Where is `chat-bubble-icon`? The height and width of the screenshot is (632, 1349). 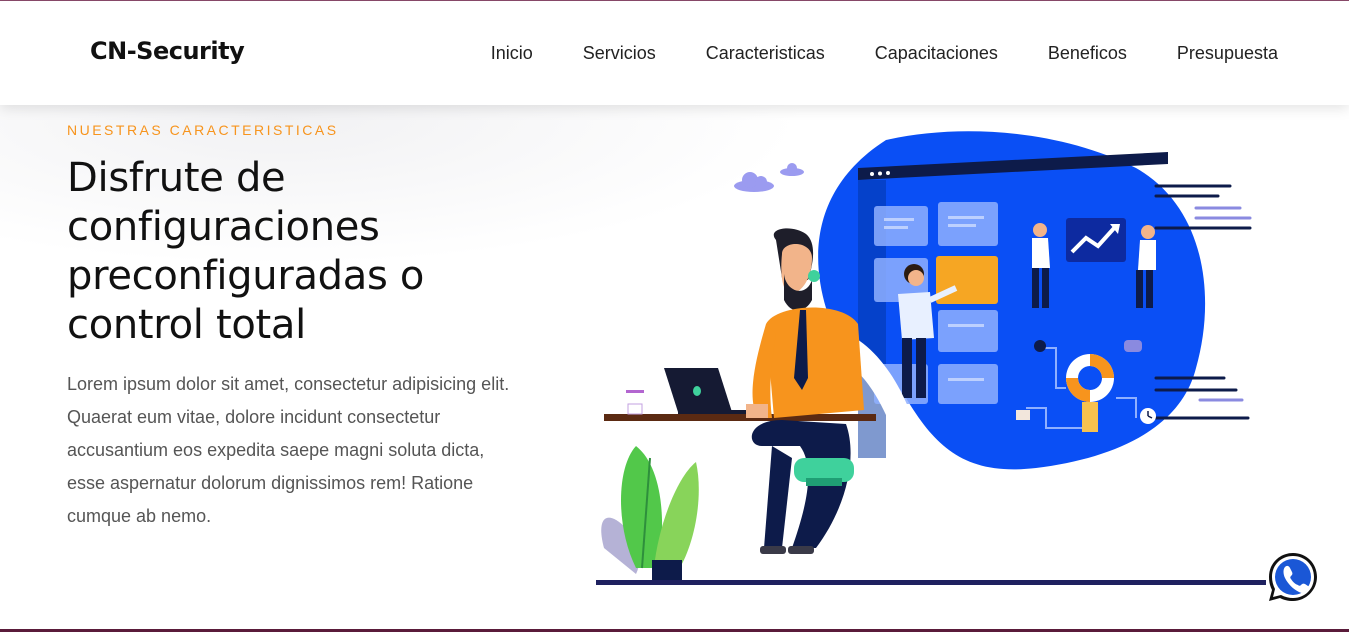
chat-bubble-icon is located at coordinates (1133, 346).